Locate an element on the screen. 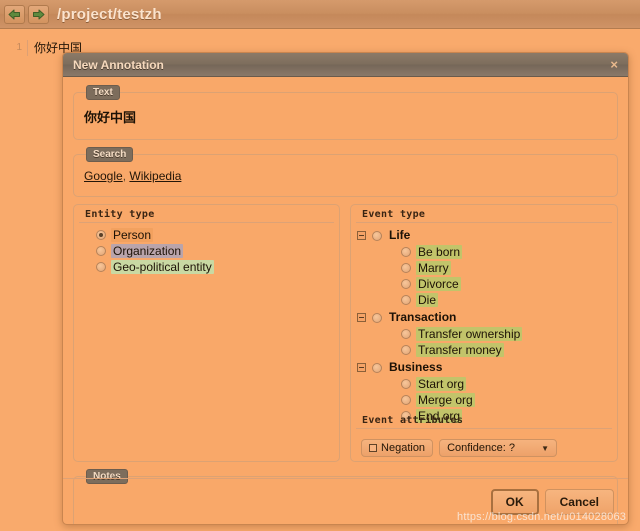 The image size is (640, 531). event-option-2-1: Merge org is located at coordinates (509, 400).